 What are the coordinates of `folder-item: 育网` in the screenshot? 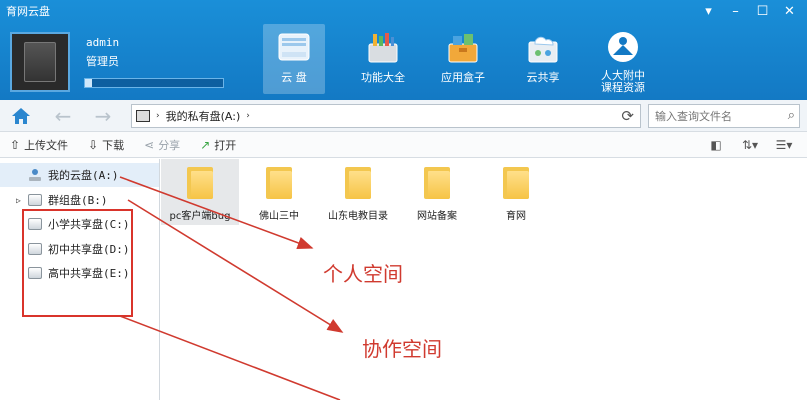 It's located at (516, 192).